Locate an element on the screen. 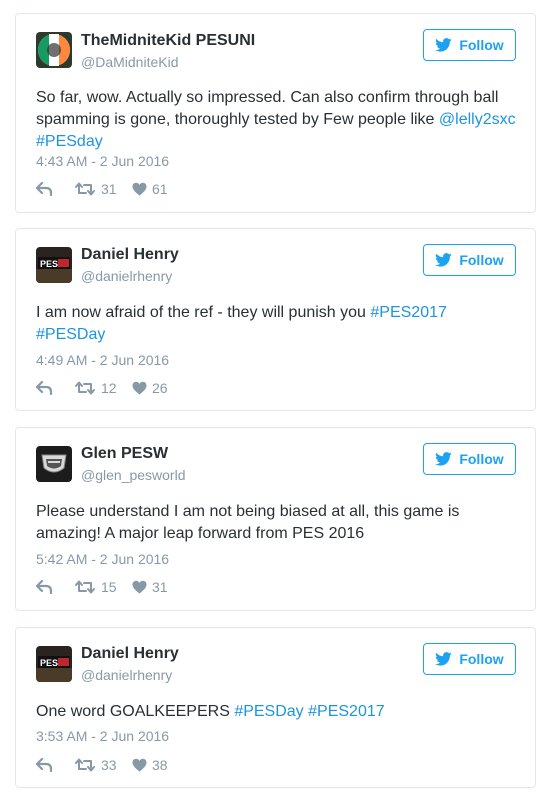  like-button: 61 is located at coordinates (150, 189).